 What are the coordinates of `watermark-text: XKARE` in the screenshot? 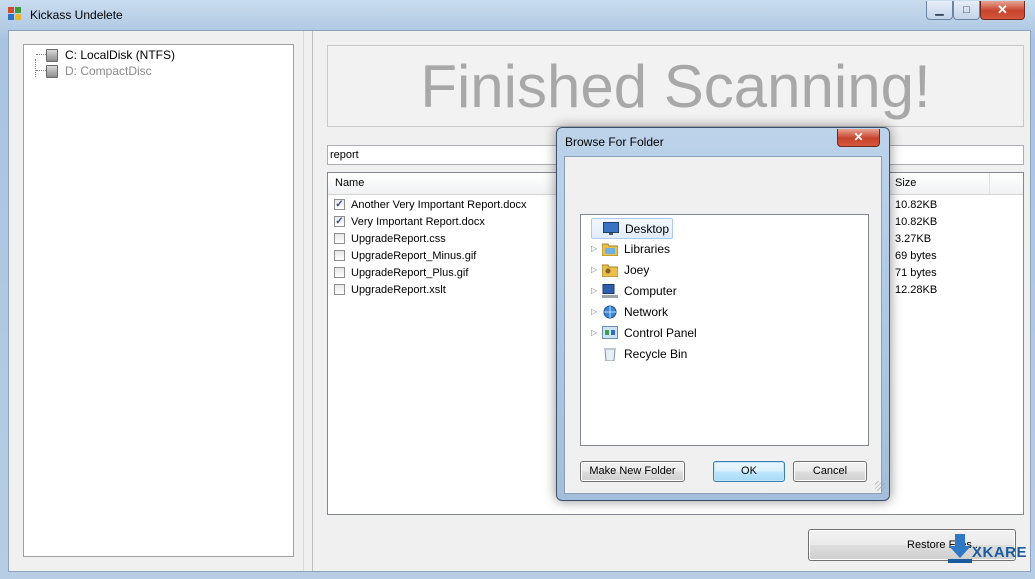 It's located at (1000, 552).